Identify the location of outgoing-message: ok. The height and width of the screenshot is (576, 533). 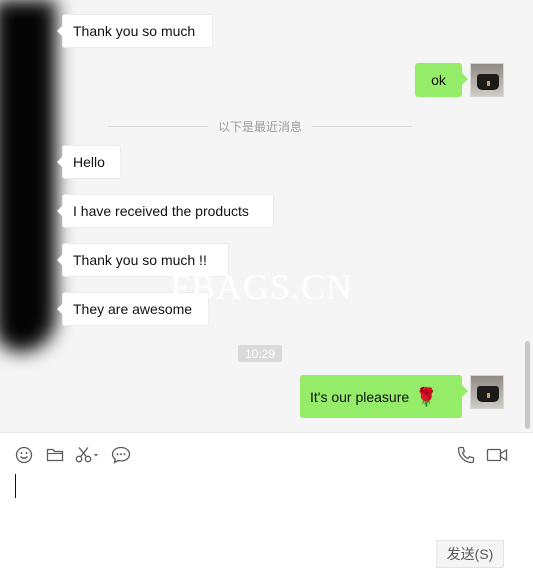
(441, 80).